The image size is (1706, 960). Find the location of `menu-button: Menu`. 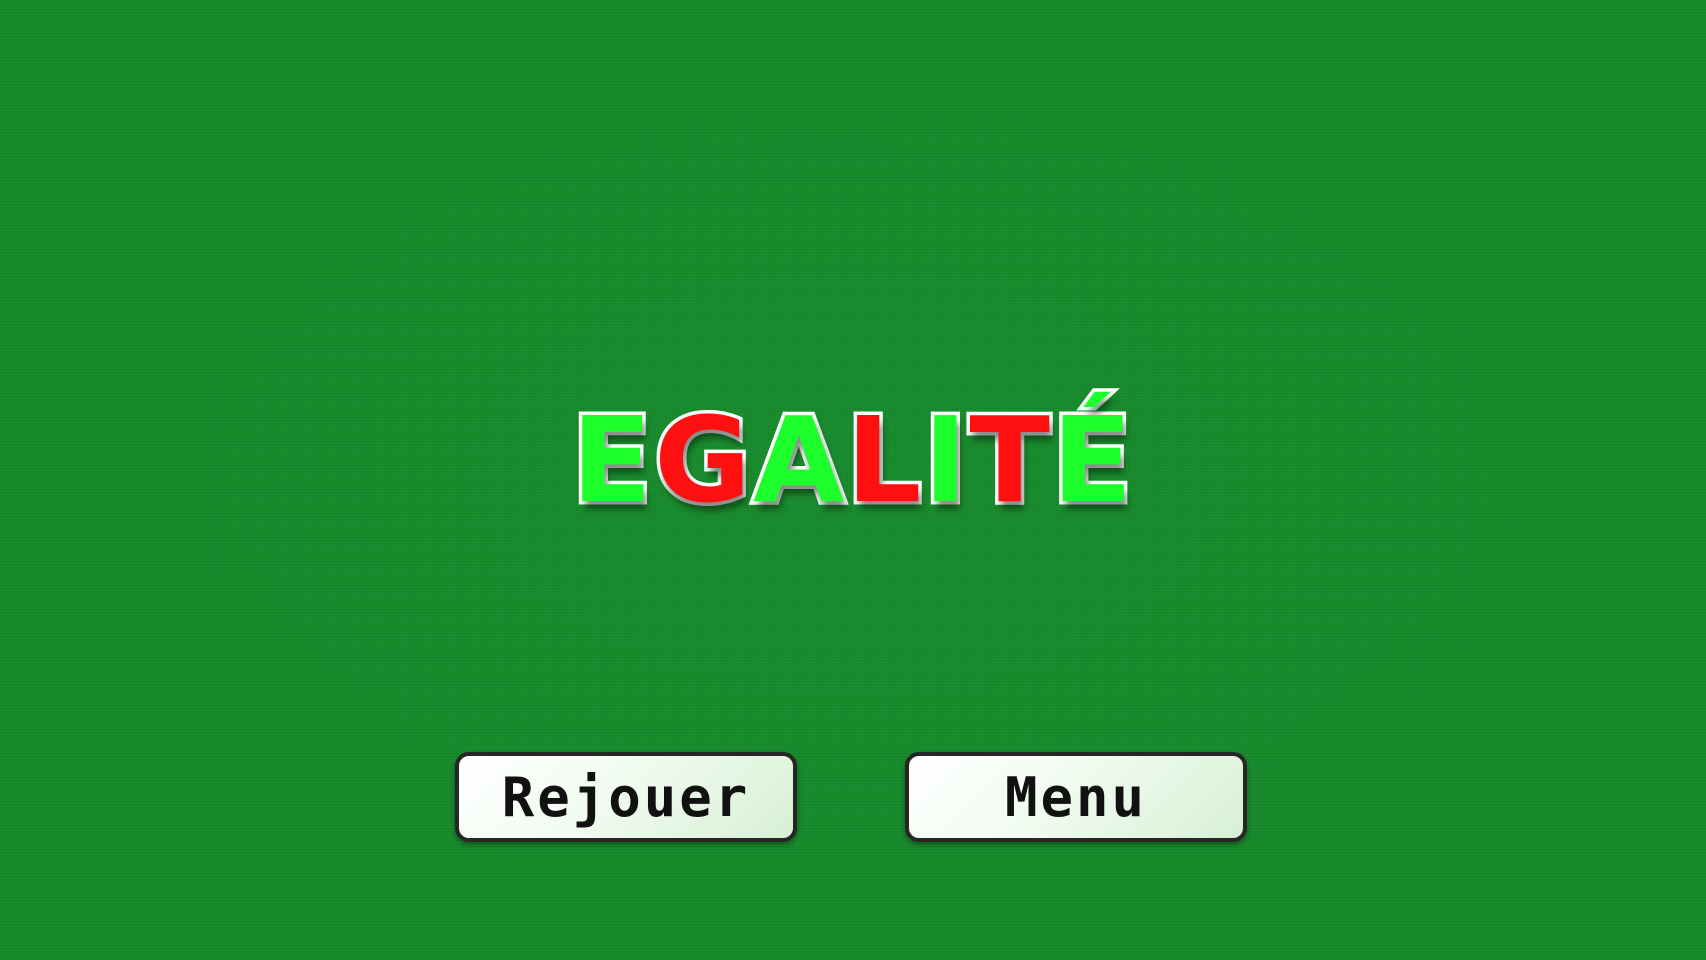

menu-button: Menu is located at coordinates (1076, 797).